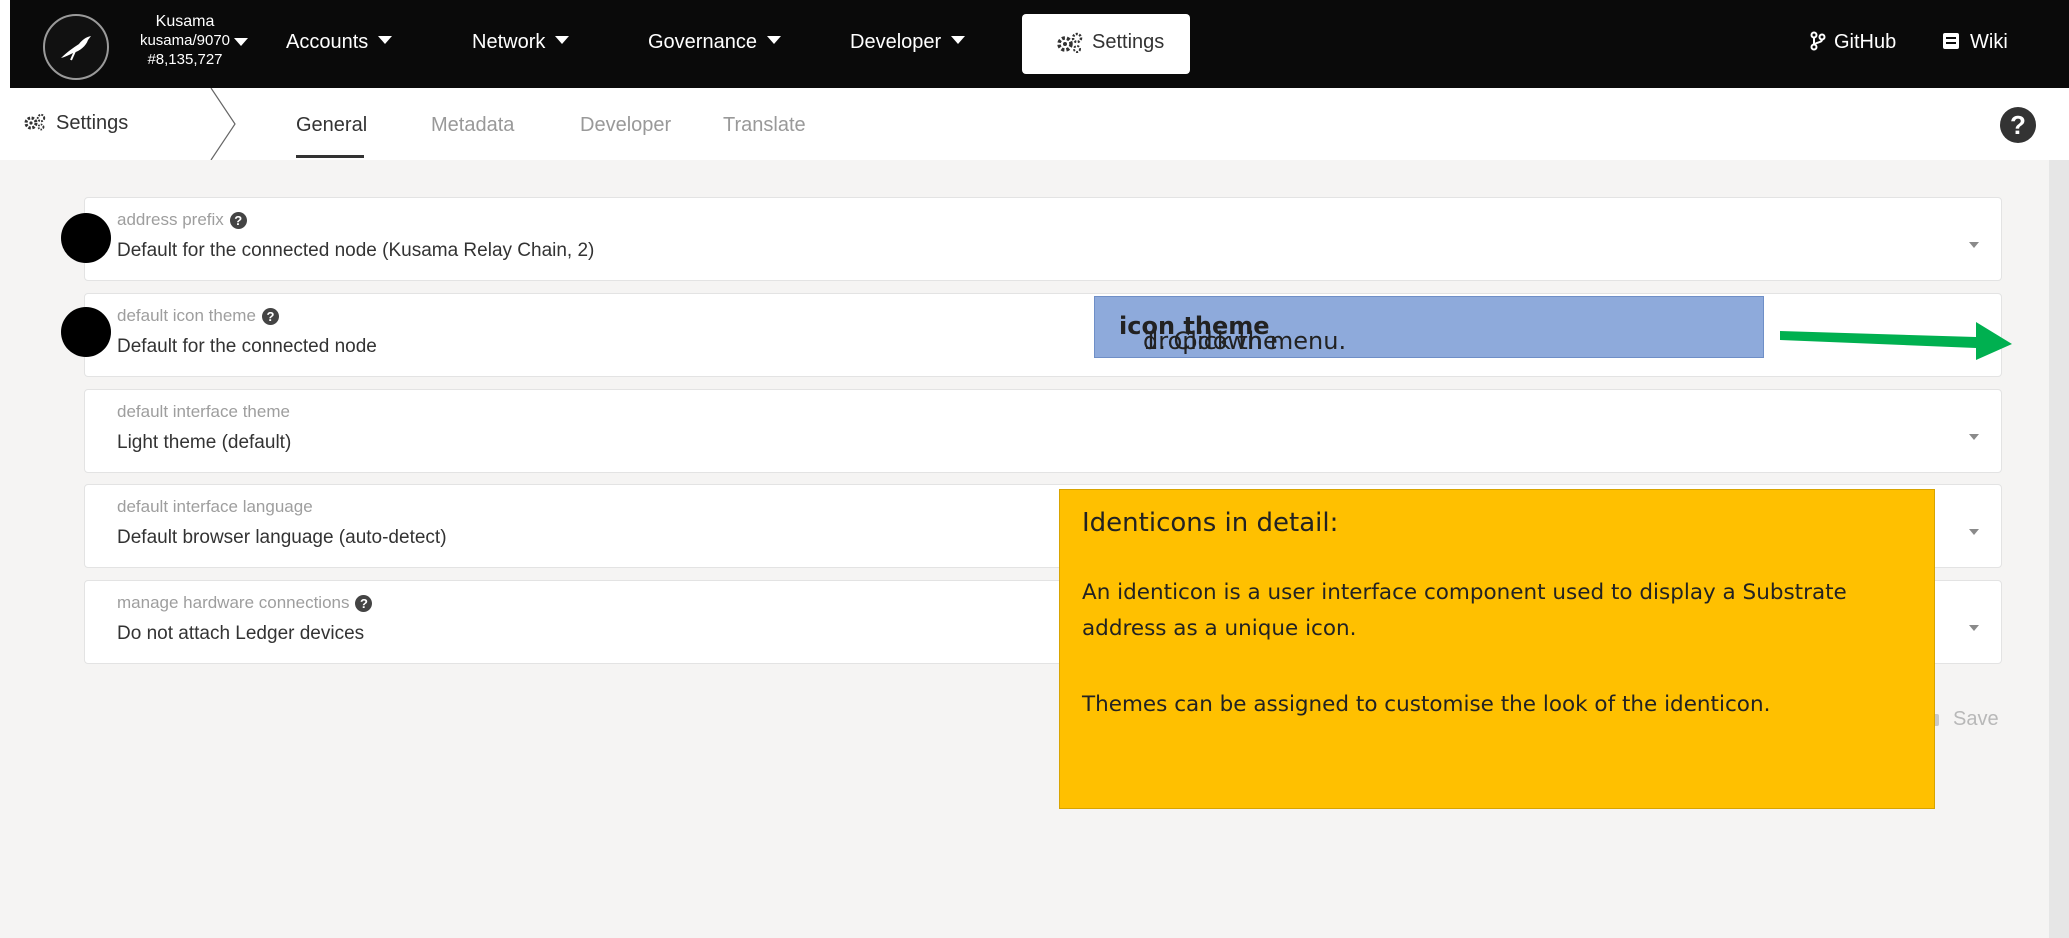  Describe the element at coordinates (241, 633) in the screenshot. I see `dropdown-value: Do not attach Ledger devices` at that location.